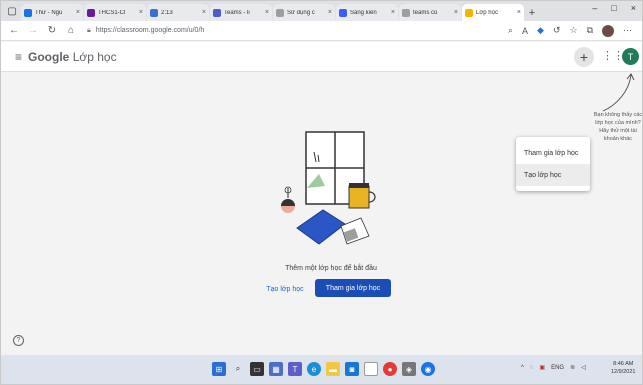 Image resolution: width=643 pixels, height=385 pixels. What do you see at coordinates (390, 369) in the screenshot?
I see `chrome-icon: ●` at bounding box center [390, 369].